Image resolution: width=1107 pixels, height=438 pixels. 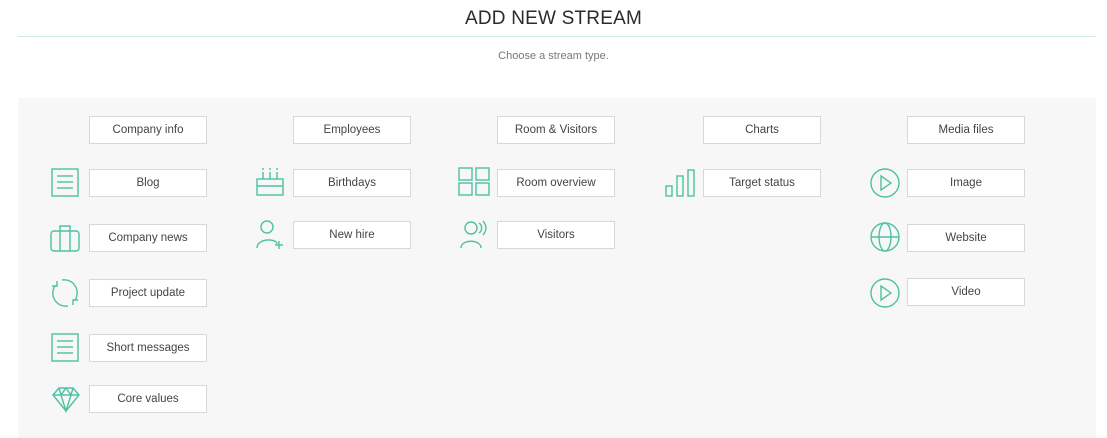 What do you see at coordinates (966, 292) in the screenshot?
I see `stream-video-button: Video` at bounding box center [966, 292].